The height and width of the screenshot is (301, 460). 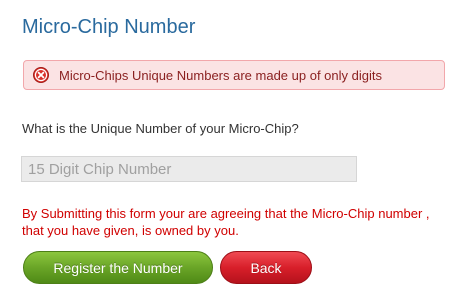 What do you see at coordinates (118, 267) in the screenshot?
I see `register-number-button: Register the Number` at bounding box center [118, 267].